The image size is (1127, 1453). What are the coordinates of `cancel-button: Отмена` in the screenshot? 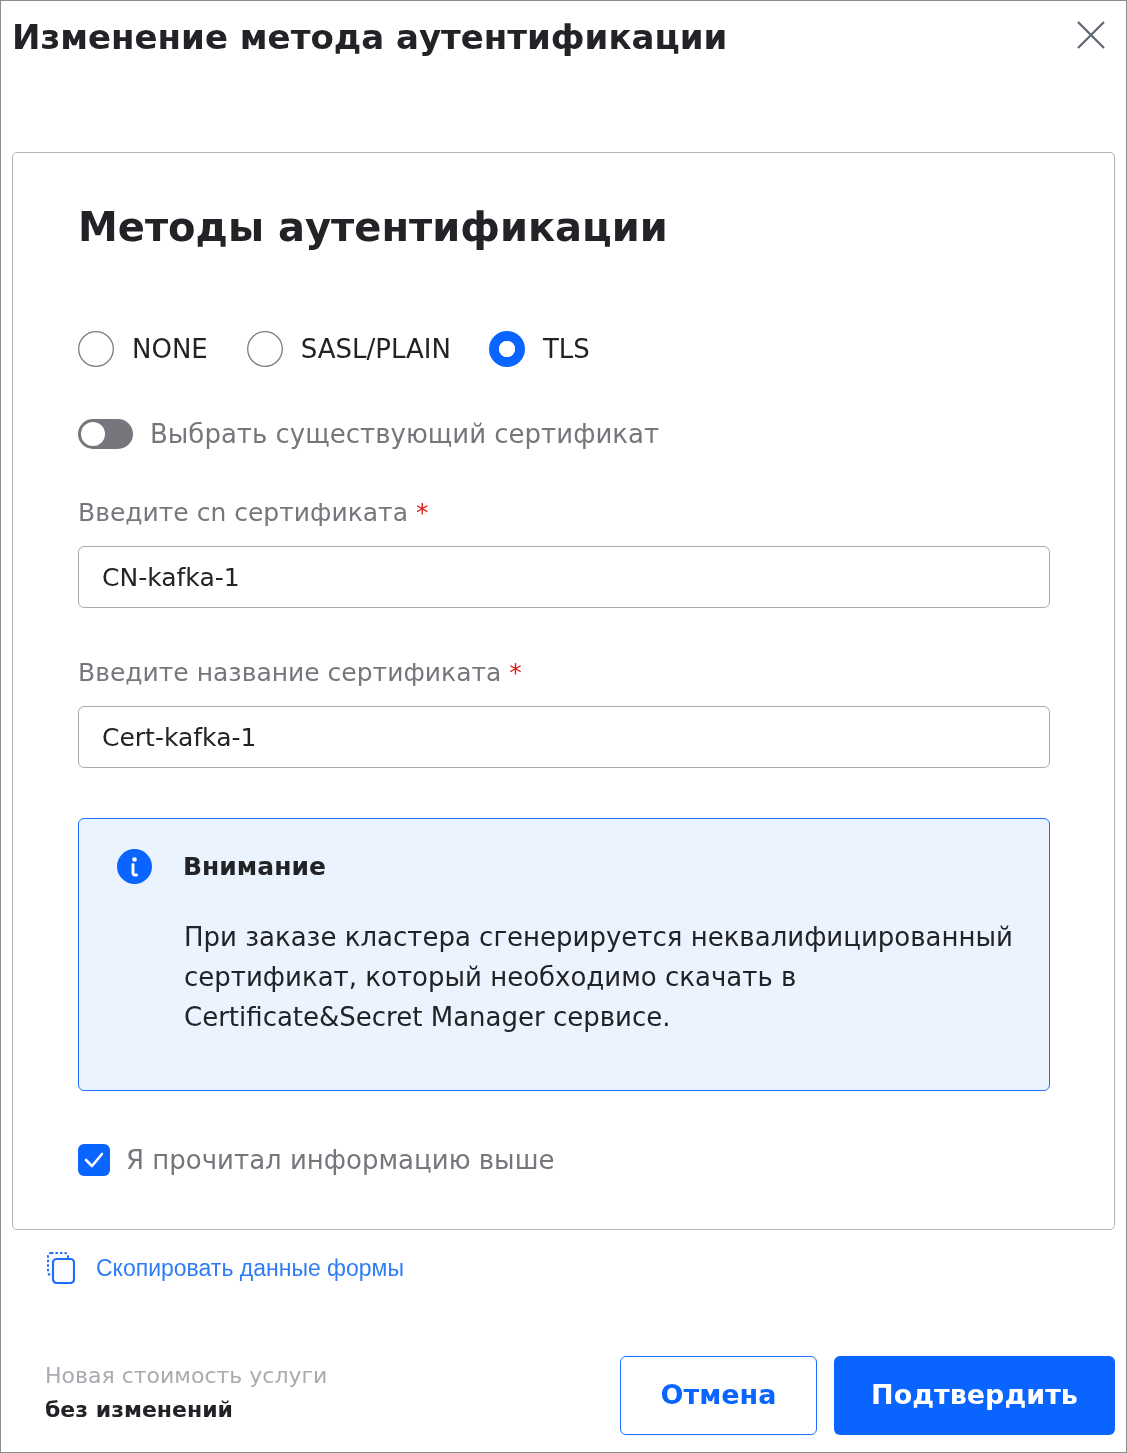 It's located at (718, 1395).